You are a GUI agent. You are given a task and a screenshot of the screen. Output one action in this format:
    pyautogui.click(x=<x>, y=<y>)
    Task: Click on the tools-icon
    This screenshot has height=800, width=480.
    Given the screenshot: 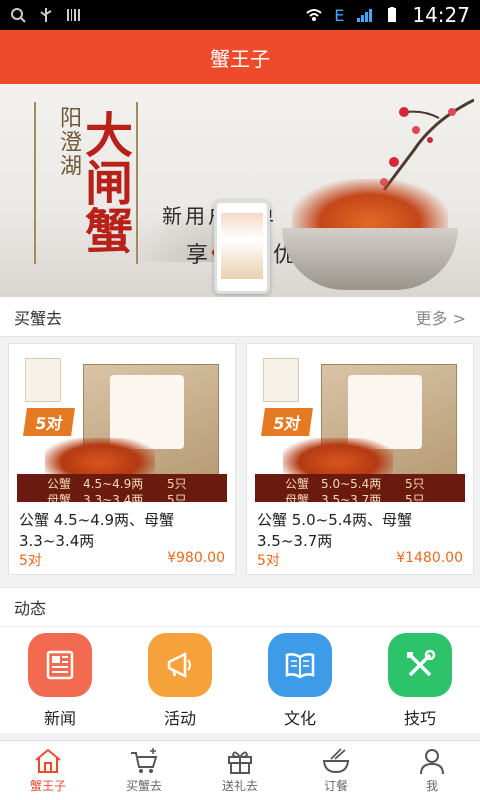 What is the action you would take?
    pyautogui.click(x=420, y=665)
    